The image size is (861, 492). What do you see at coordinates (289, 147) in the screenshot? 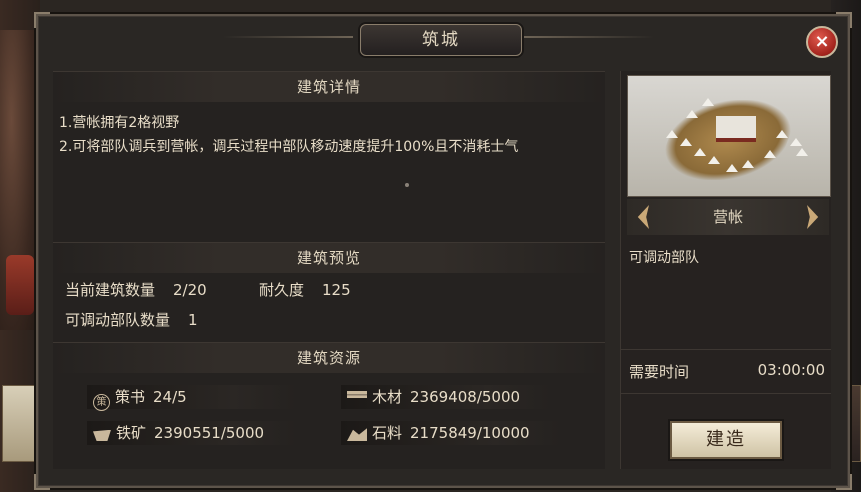
I see `details-line-2: 2.可将部队调兵到营帐，调兵过程中部队移动速度提升100%且不消耗士气` at bounding box center [289, 147].